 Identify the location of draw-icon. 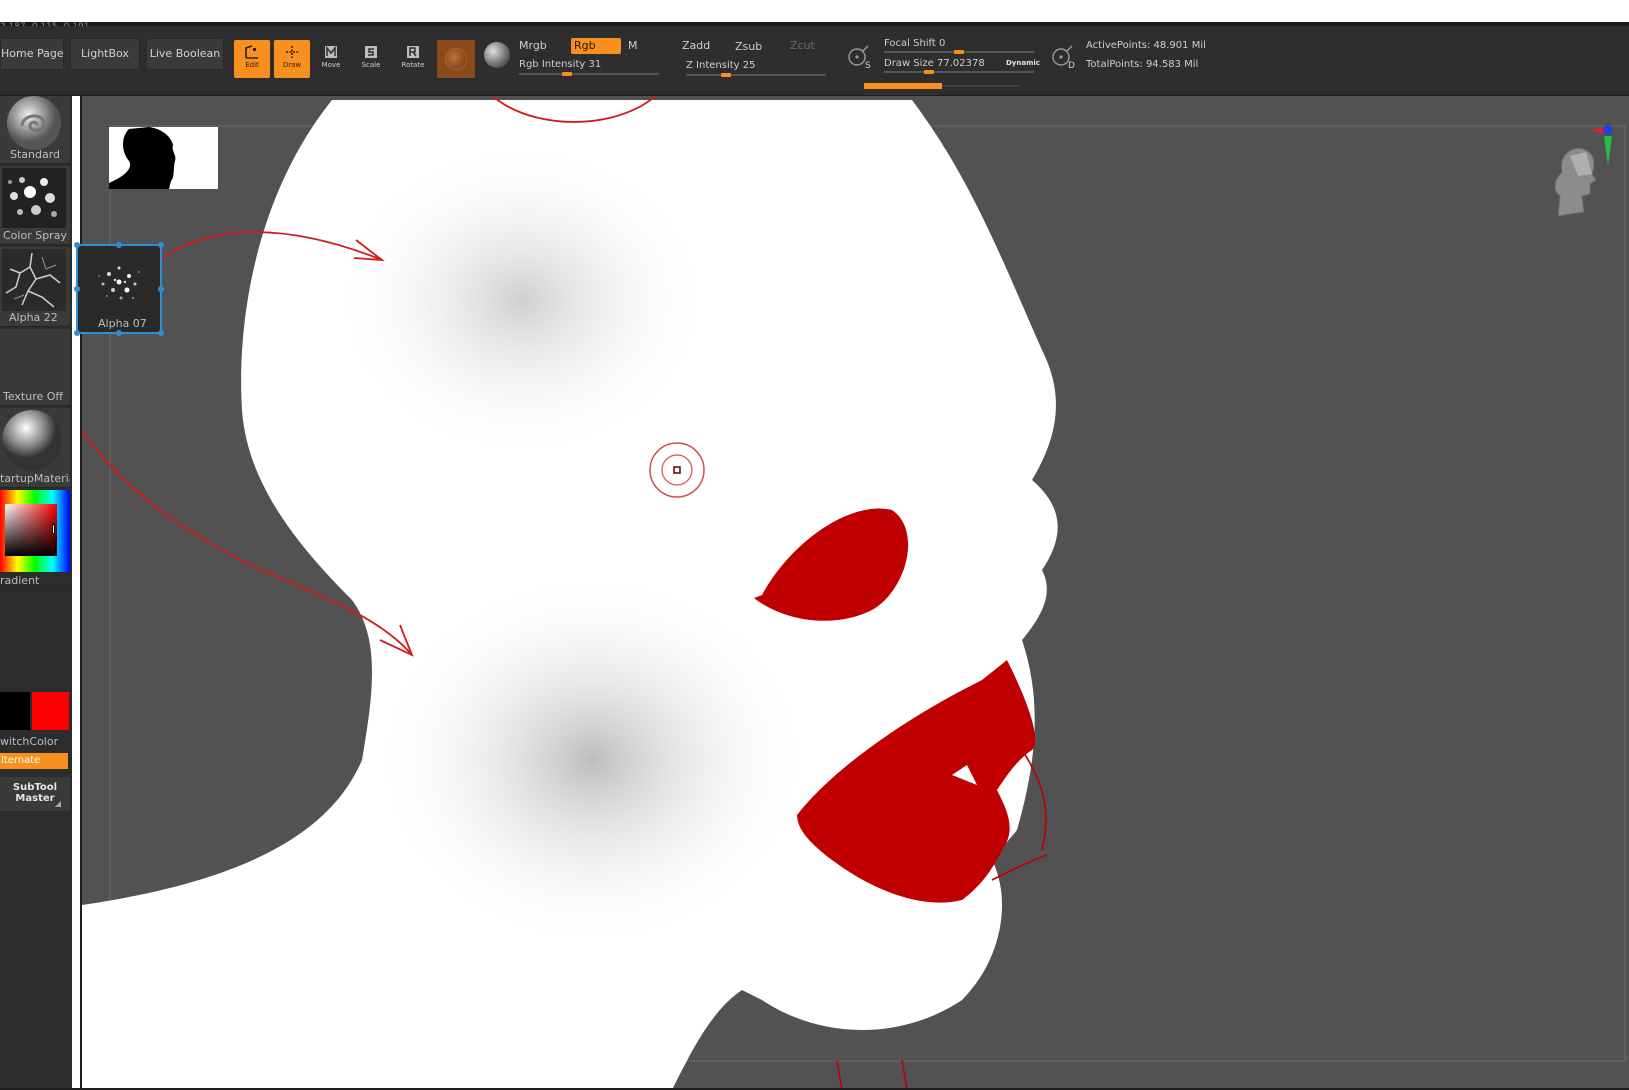
(292, 52).